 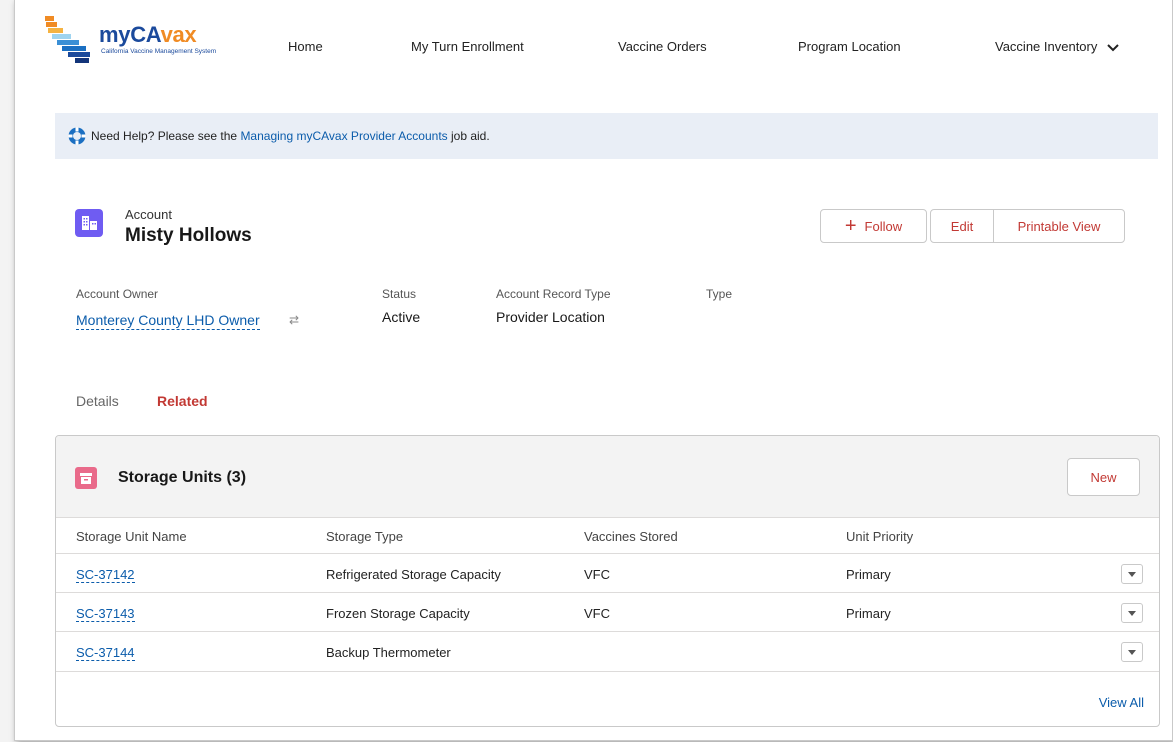 What do you see at coordinates (631, 536) in the screenshot?
I see `column-header-vaccines-stored: Vaccines Stored` at bounding box center [631, 536].